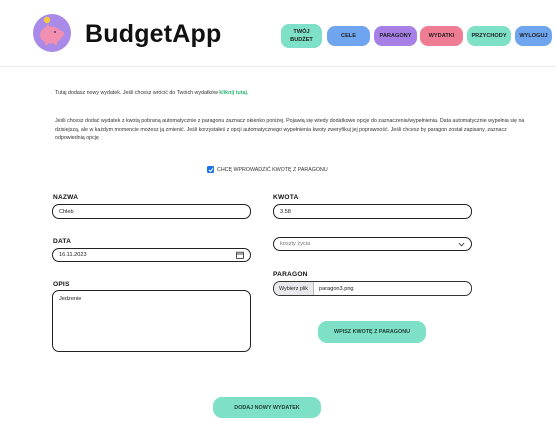 The width and height of the screenshot is (556, 427). I want to click on back-to-expenses-link: kliknij tutaj., so click(233, 93).